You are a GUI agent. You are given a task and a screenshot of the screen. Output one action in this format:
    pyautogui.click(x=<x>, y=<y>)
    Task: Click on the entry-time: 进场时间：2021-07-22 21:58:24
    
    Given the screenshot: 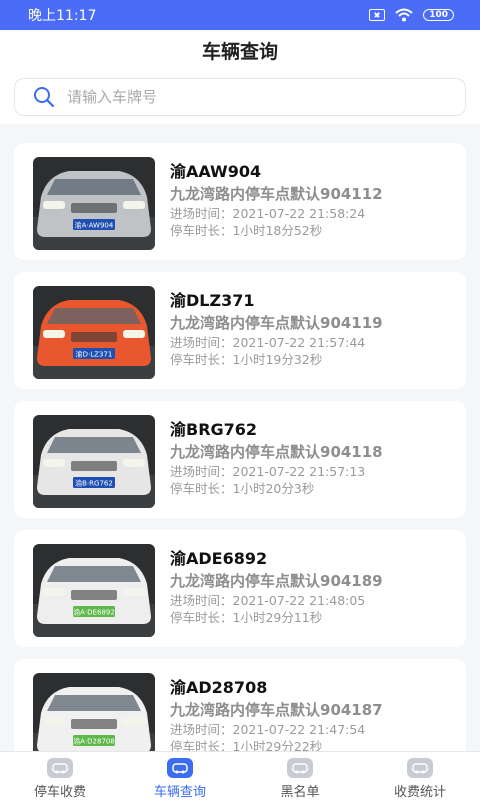 What is the action you would take?
    pyautogui.click(x=268, y=213)
    